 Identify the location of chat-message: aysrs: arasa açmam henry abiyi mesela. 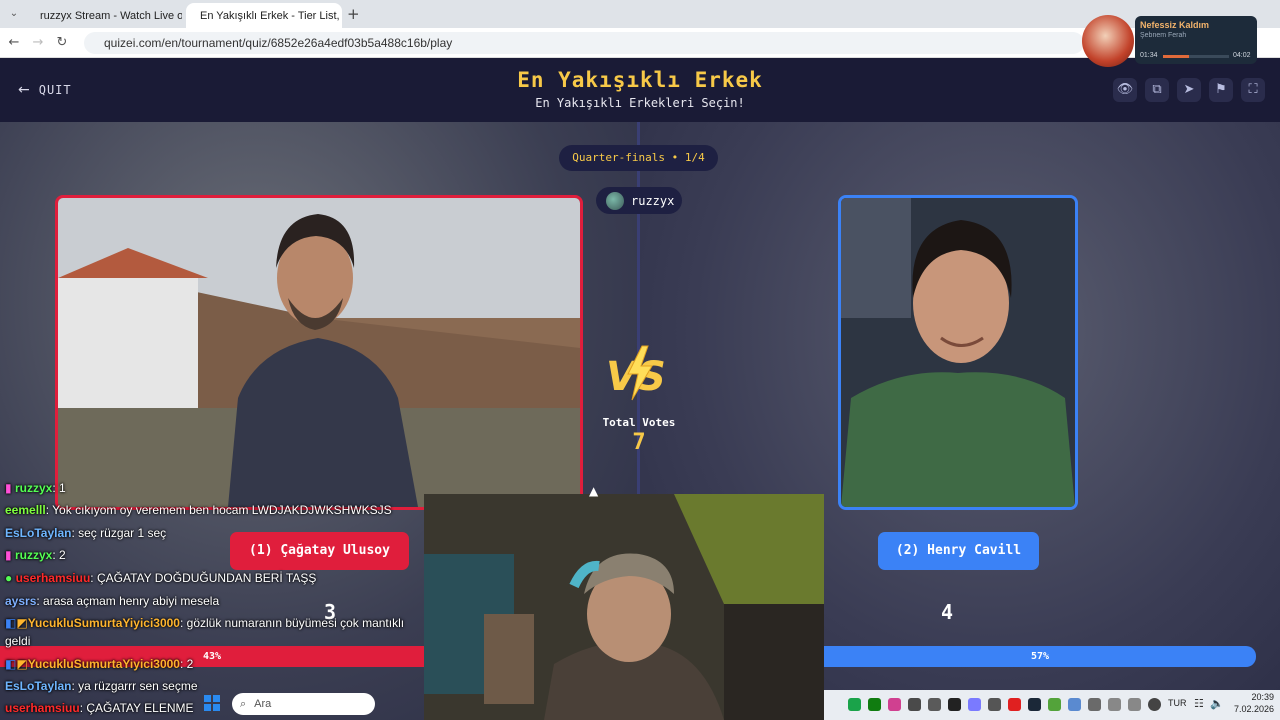
(112, 601).